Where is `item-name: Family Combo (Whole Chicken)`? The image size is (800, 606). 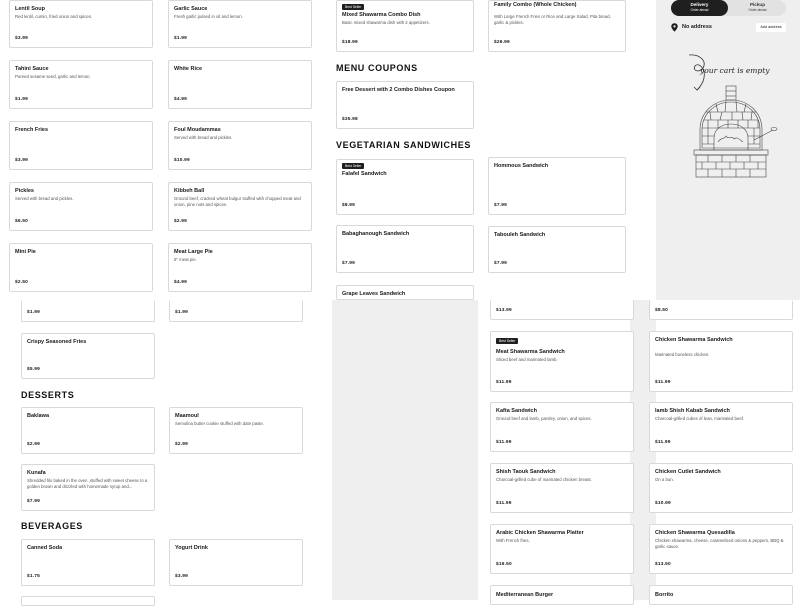
item-name: Family Combo (Whole Chicken) is located at coordinates (535, 5).